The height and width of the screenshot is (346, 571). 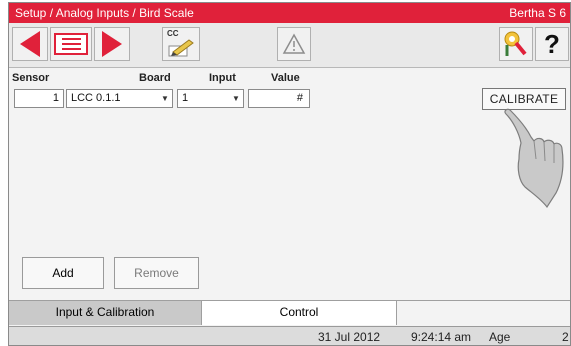 I want to click on table-row: 1 LCC 0.1.1 ▼ 1 ▼ # CALIBRATE, so click(x=290, y=99).